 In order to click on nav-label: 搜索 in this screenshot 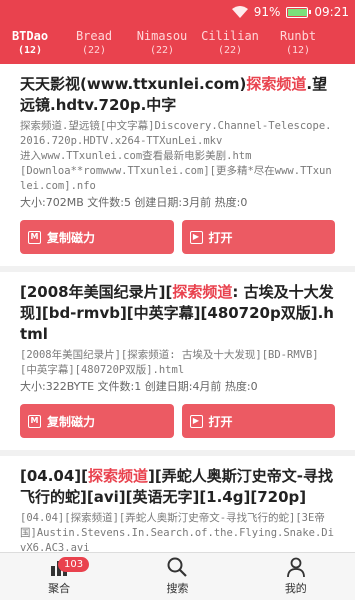, I will do `click(177, 588)`.